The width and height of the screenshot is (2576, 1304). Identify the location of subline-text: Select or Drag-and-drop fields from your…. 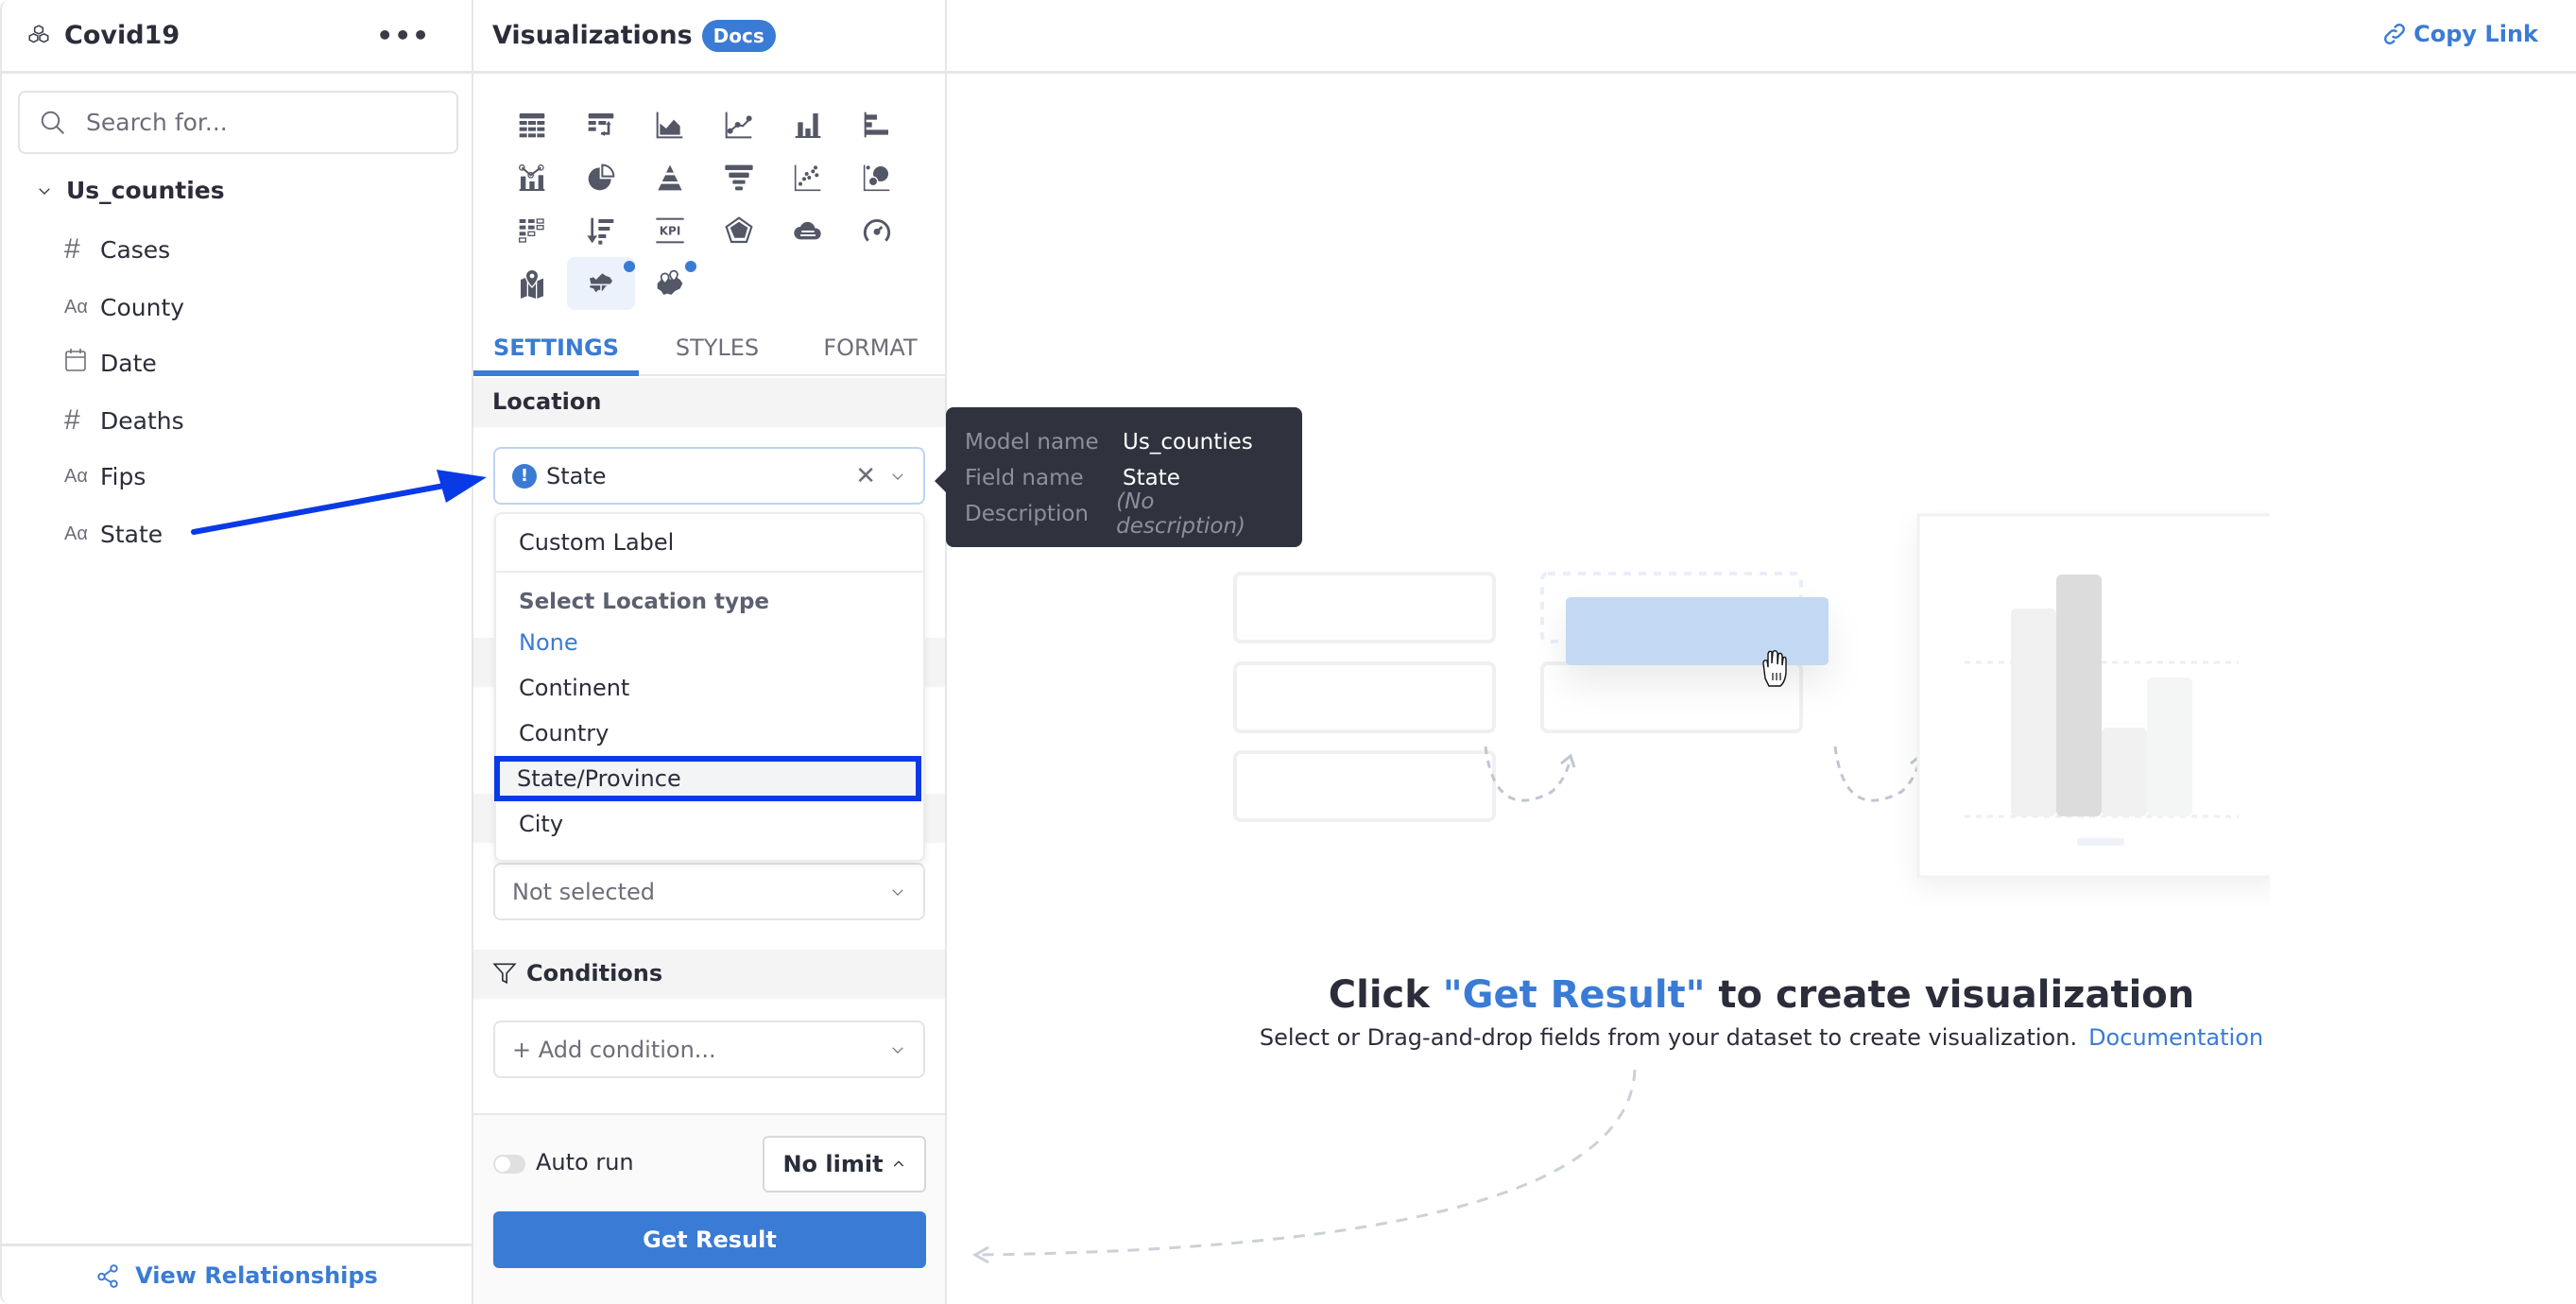
(1668, 1037).